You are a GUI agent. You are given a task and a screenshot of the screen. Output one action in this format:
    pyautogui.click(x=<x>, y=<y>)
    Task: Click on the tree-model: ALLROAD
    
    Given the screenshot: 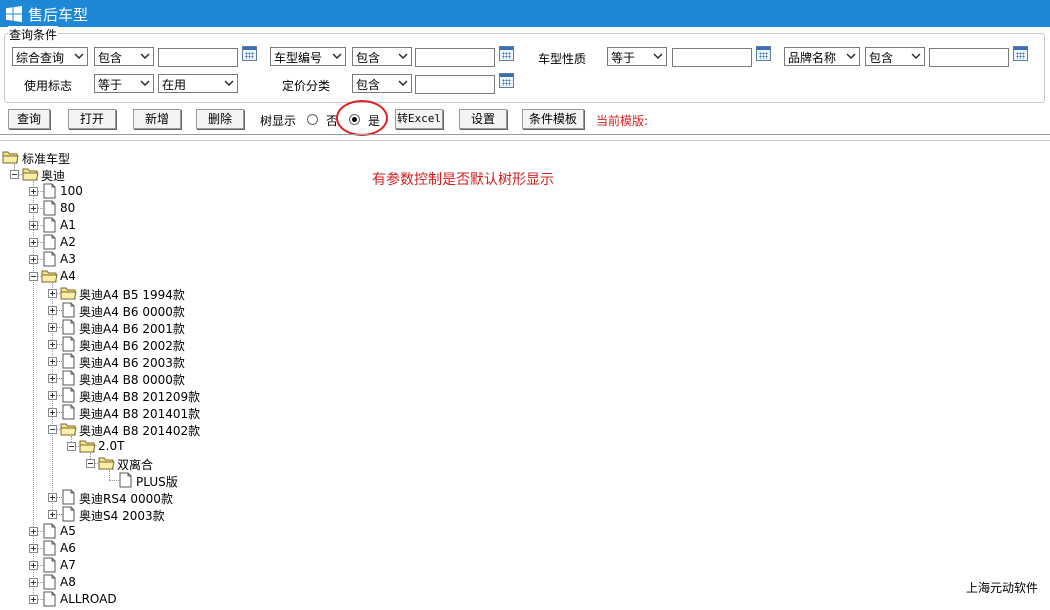 What is the action you would take?
    pyautogui.click(x=300, y=599)
    